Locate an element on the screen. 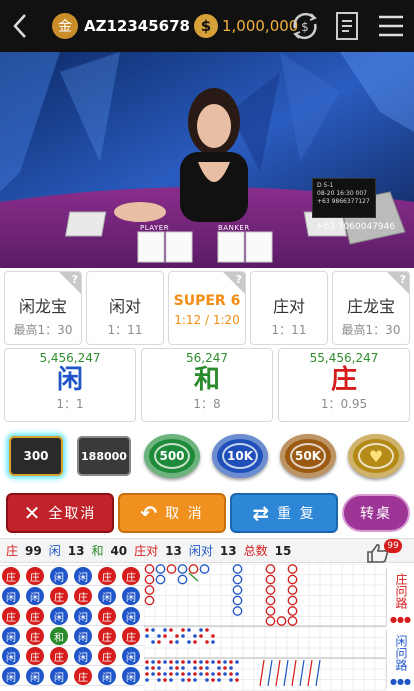 The image size is (414, 691). records-button is located at coordinates (347, 26).